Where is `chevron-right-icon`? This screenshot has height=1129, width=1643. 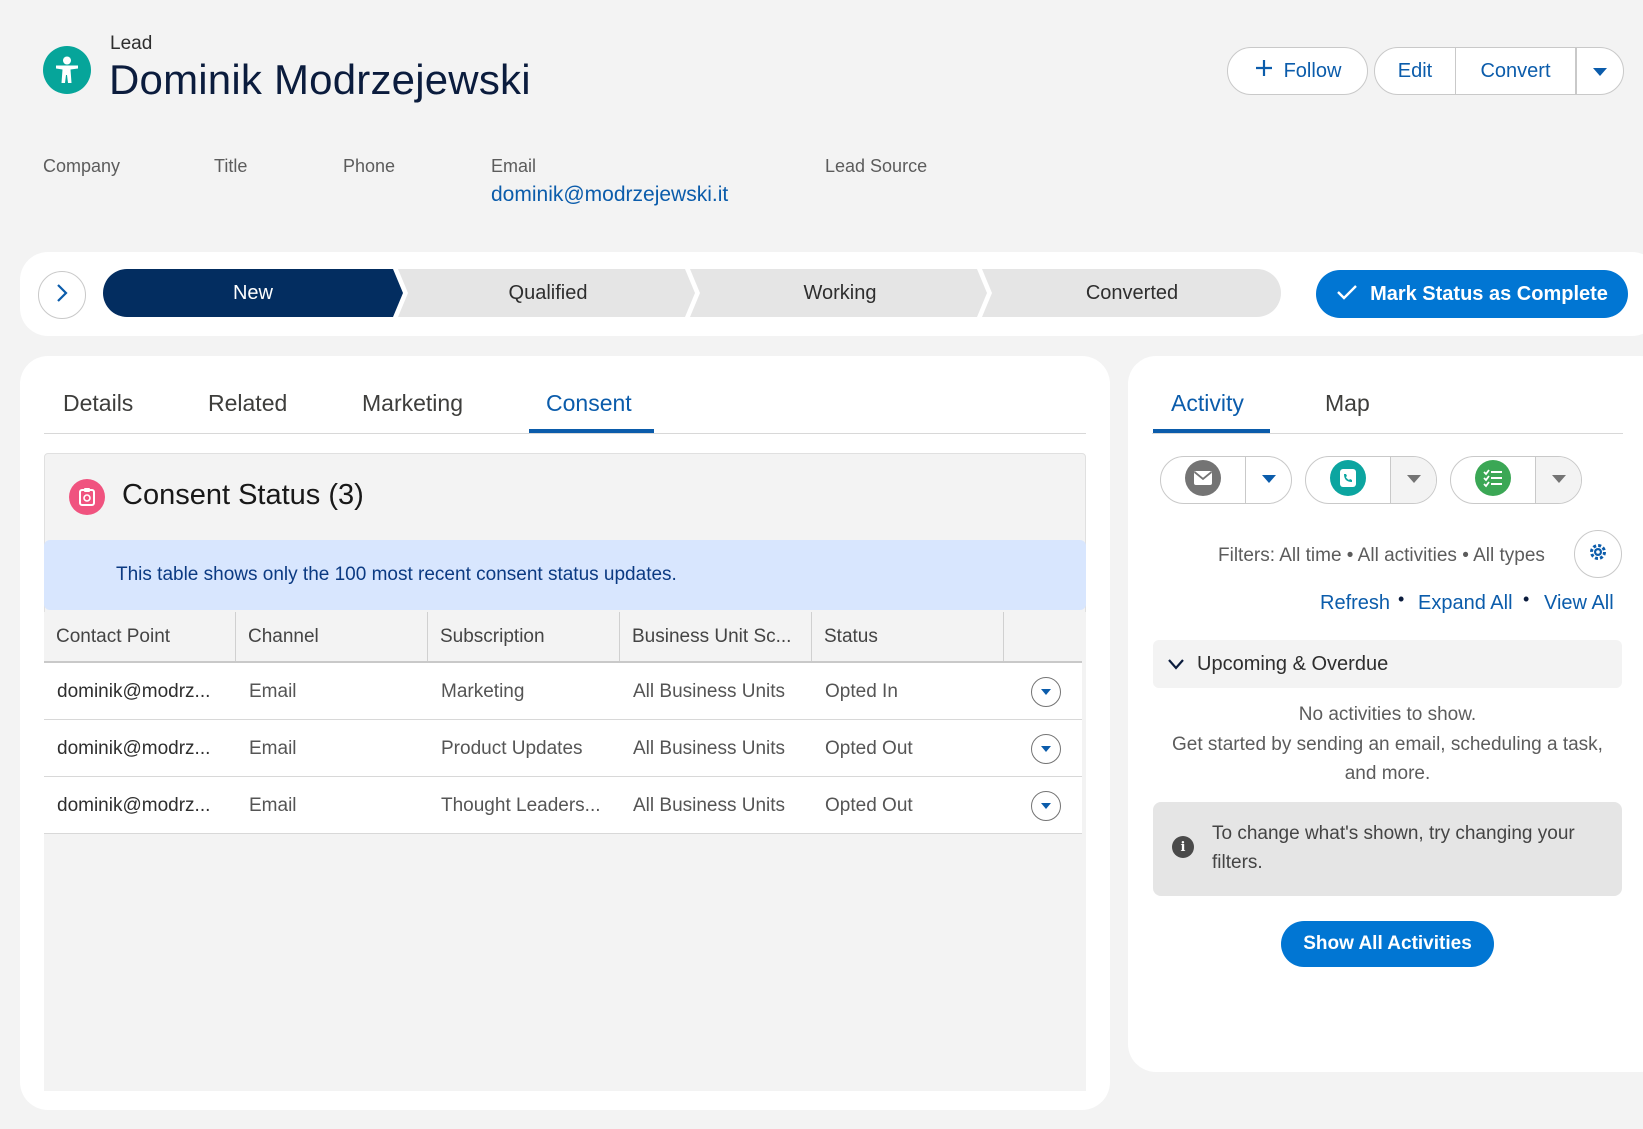
chevron-right-icon is located at coordinates (62, 295).